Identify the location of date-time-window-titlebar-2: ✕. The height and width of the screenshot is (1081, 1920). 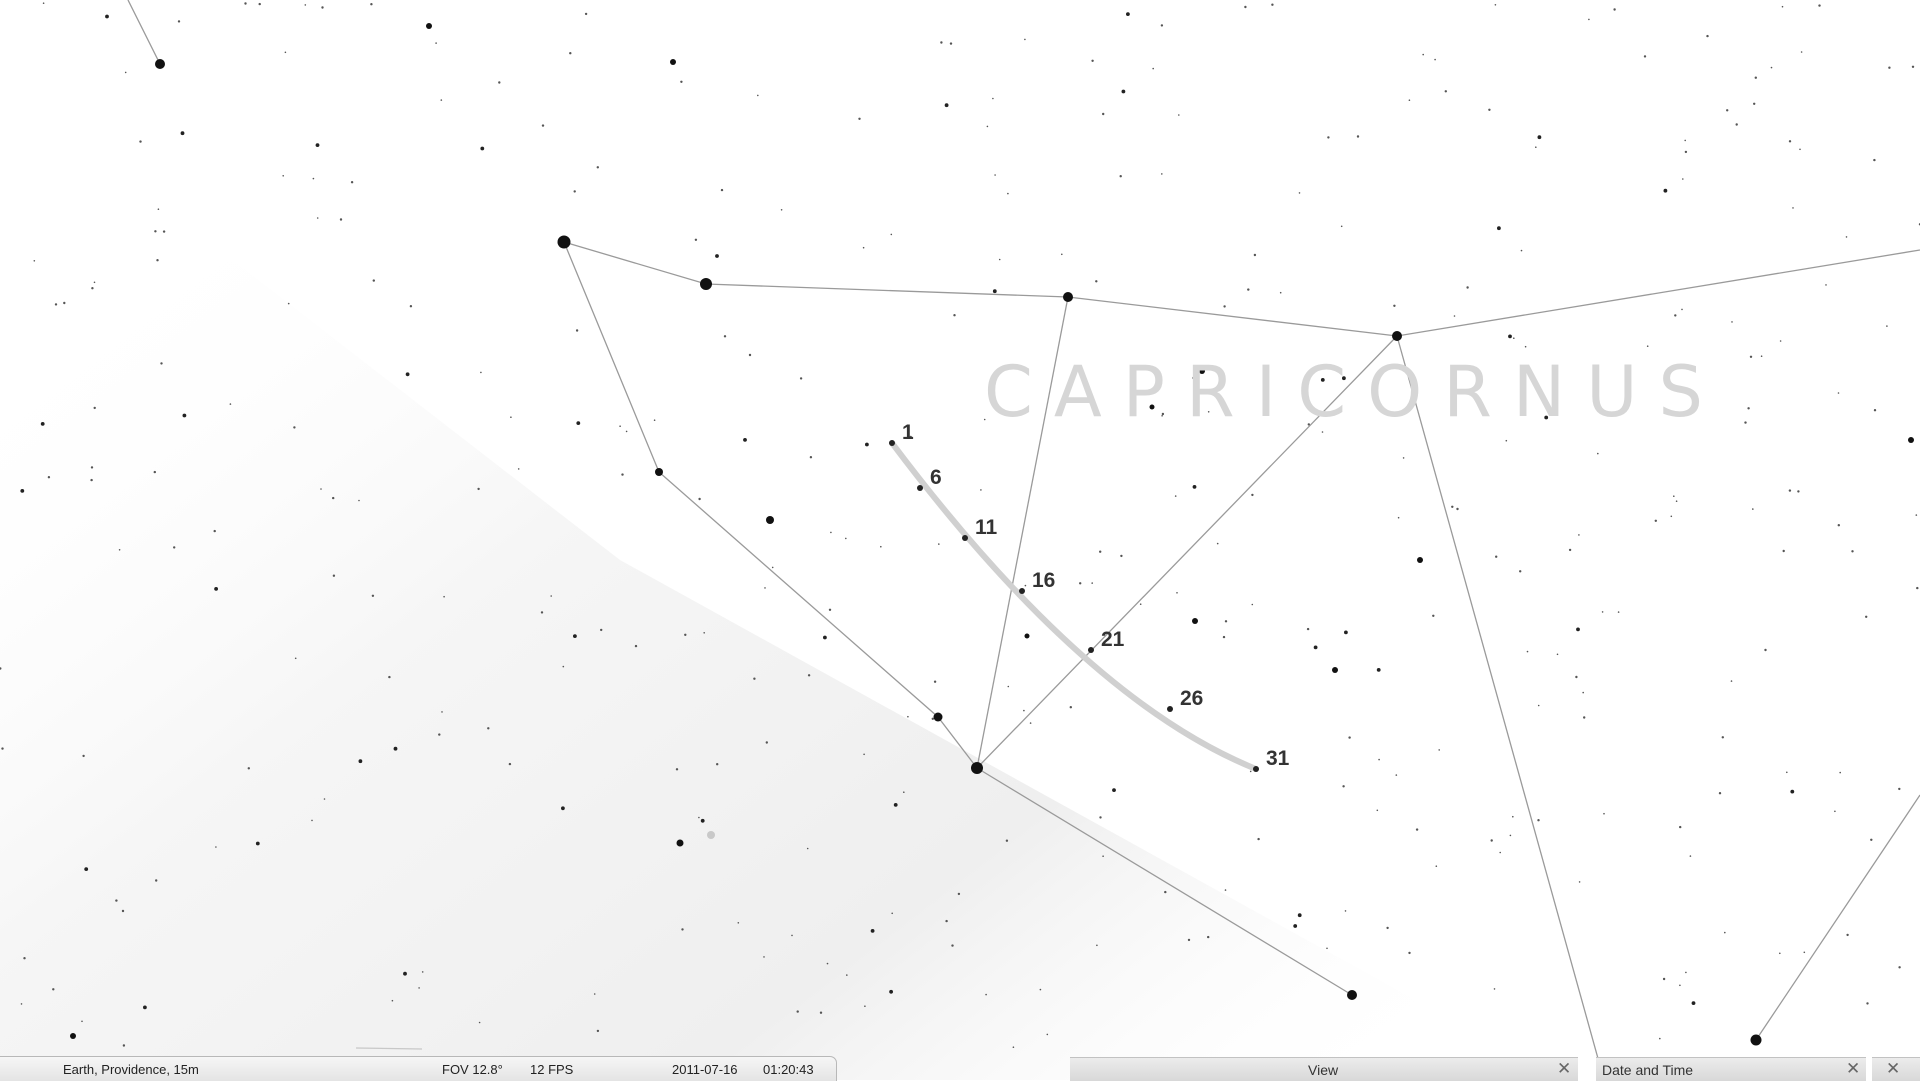
(1896, 1069).